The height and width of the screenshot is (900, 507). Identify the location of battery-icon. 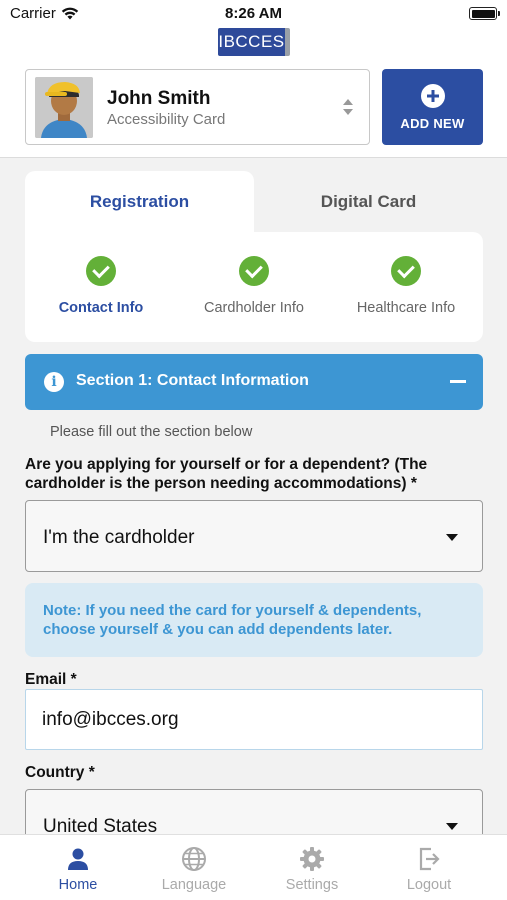
(484, 13).